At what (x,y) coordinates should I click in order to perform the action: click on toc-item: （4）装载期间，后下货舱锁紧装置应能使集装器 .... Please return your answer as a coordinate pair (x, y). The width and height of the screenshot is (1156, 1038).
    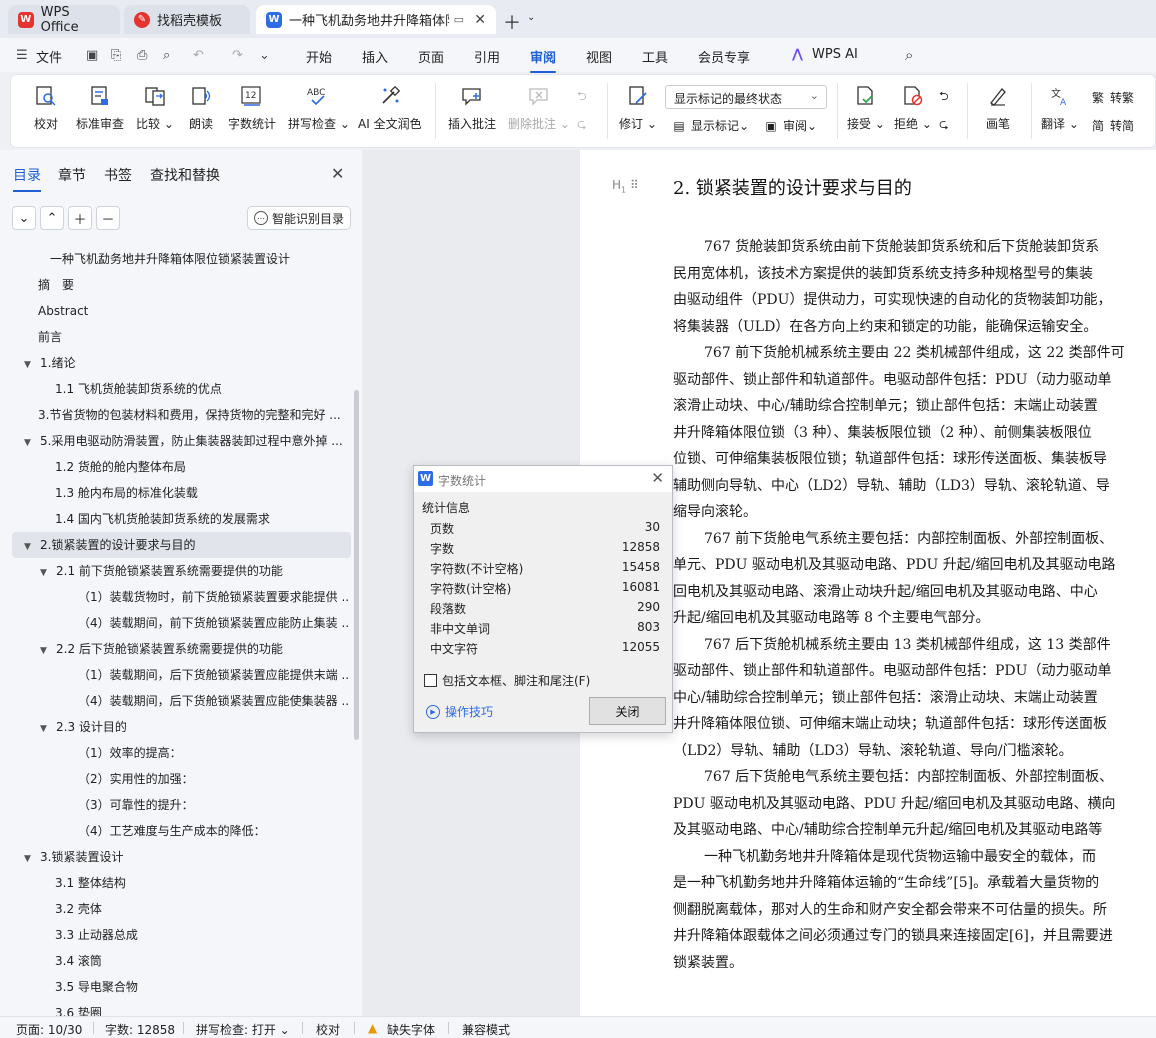
    Looking at the image, I should click on (214, 701).